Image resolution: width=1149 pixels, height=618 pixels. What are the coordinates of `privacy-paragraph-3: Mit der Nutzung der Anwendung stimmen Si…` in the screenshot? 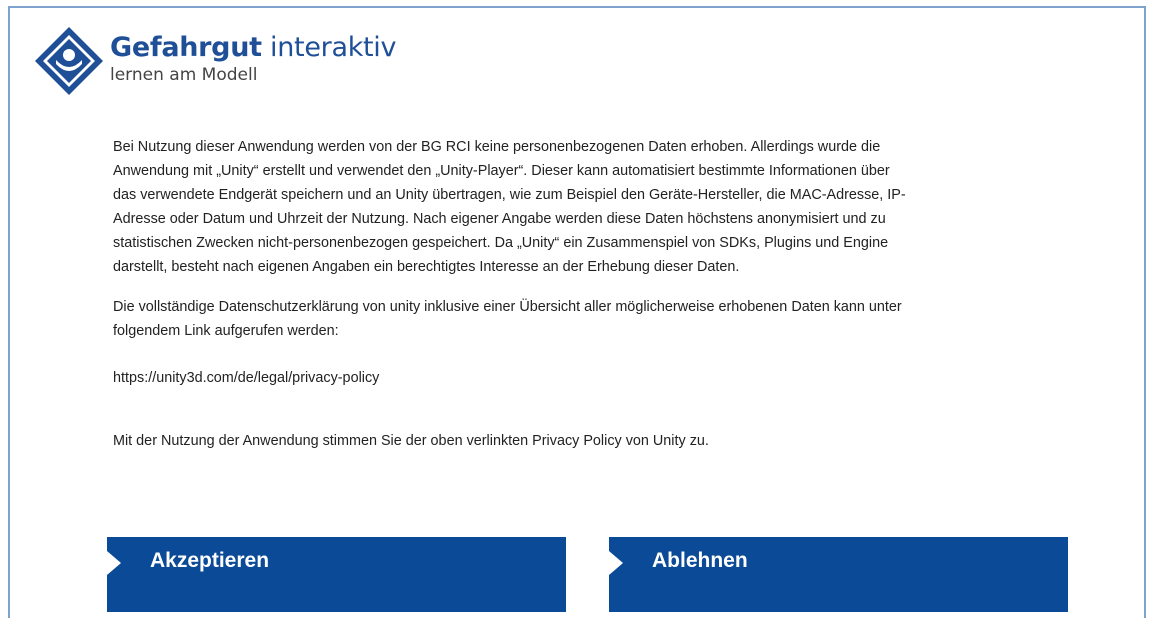 It's located at (411, 441).